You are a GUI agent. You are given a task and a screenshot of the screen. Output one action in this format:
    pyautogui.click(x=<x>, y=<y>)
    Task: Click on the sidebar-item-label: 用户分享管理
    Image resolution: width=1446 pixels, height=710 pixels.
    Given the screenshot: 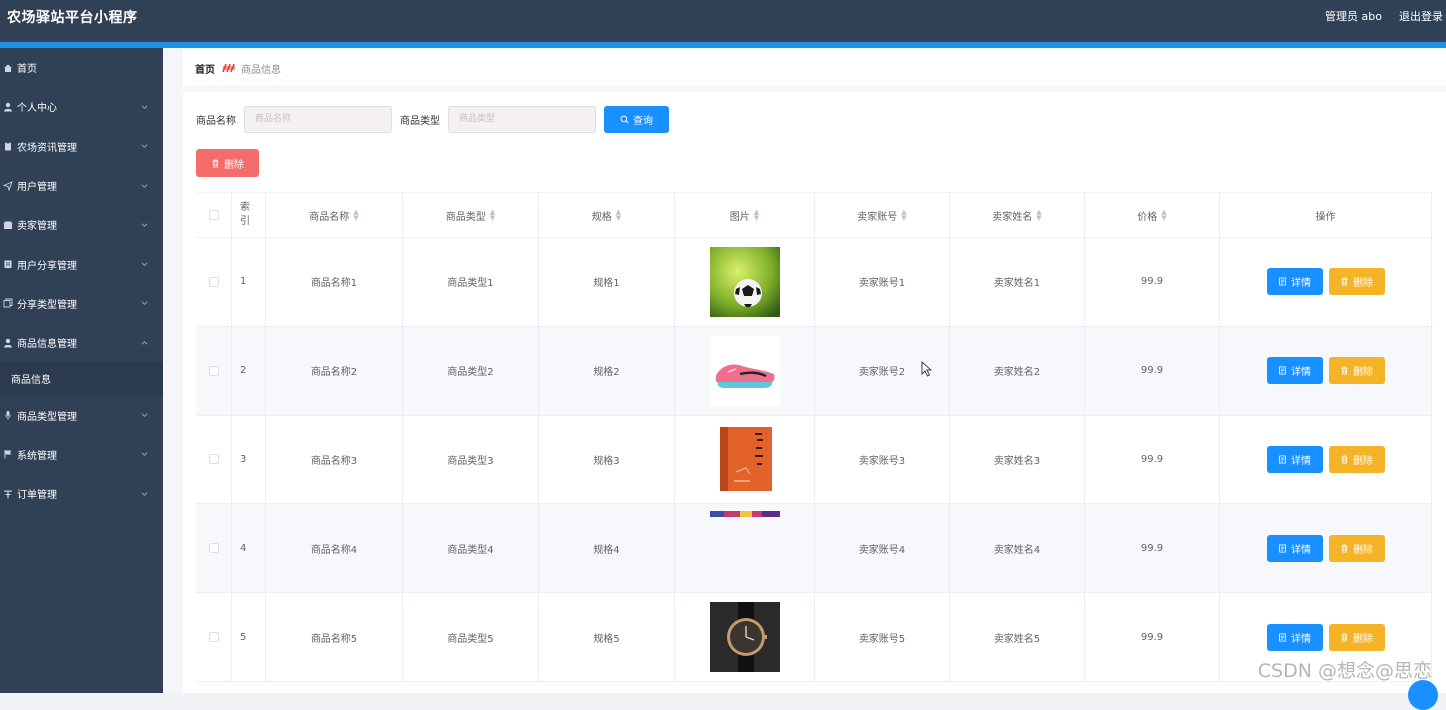 What is the action you would take?
    pyautogui.click(x=47, y=264)
    